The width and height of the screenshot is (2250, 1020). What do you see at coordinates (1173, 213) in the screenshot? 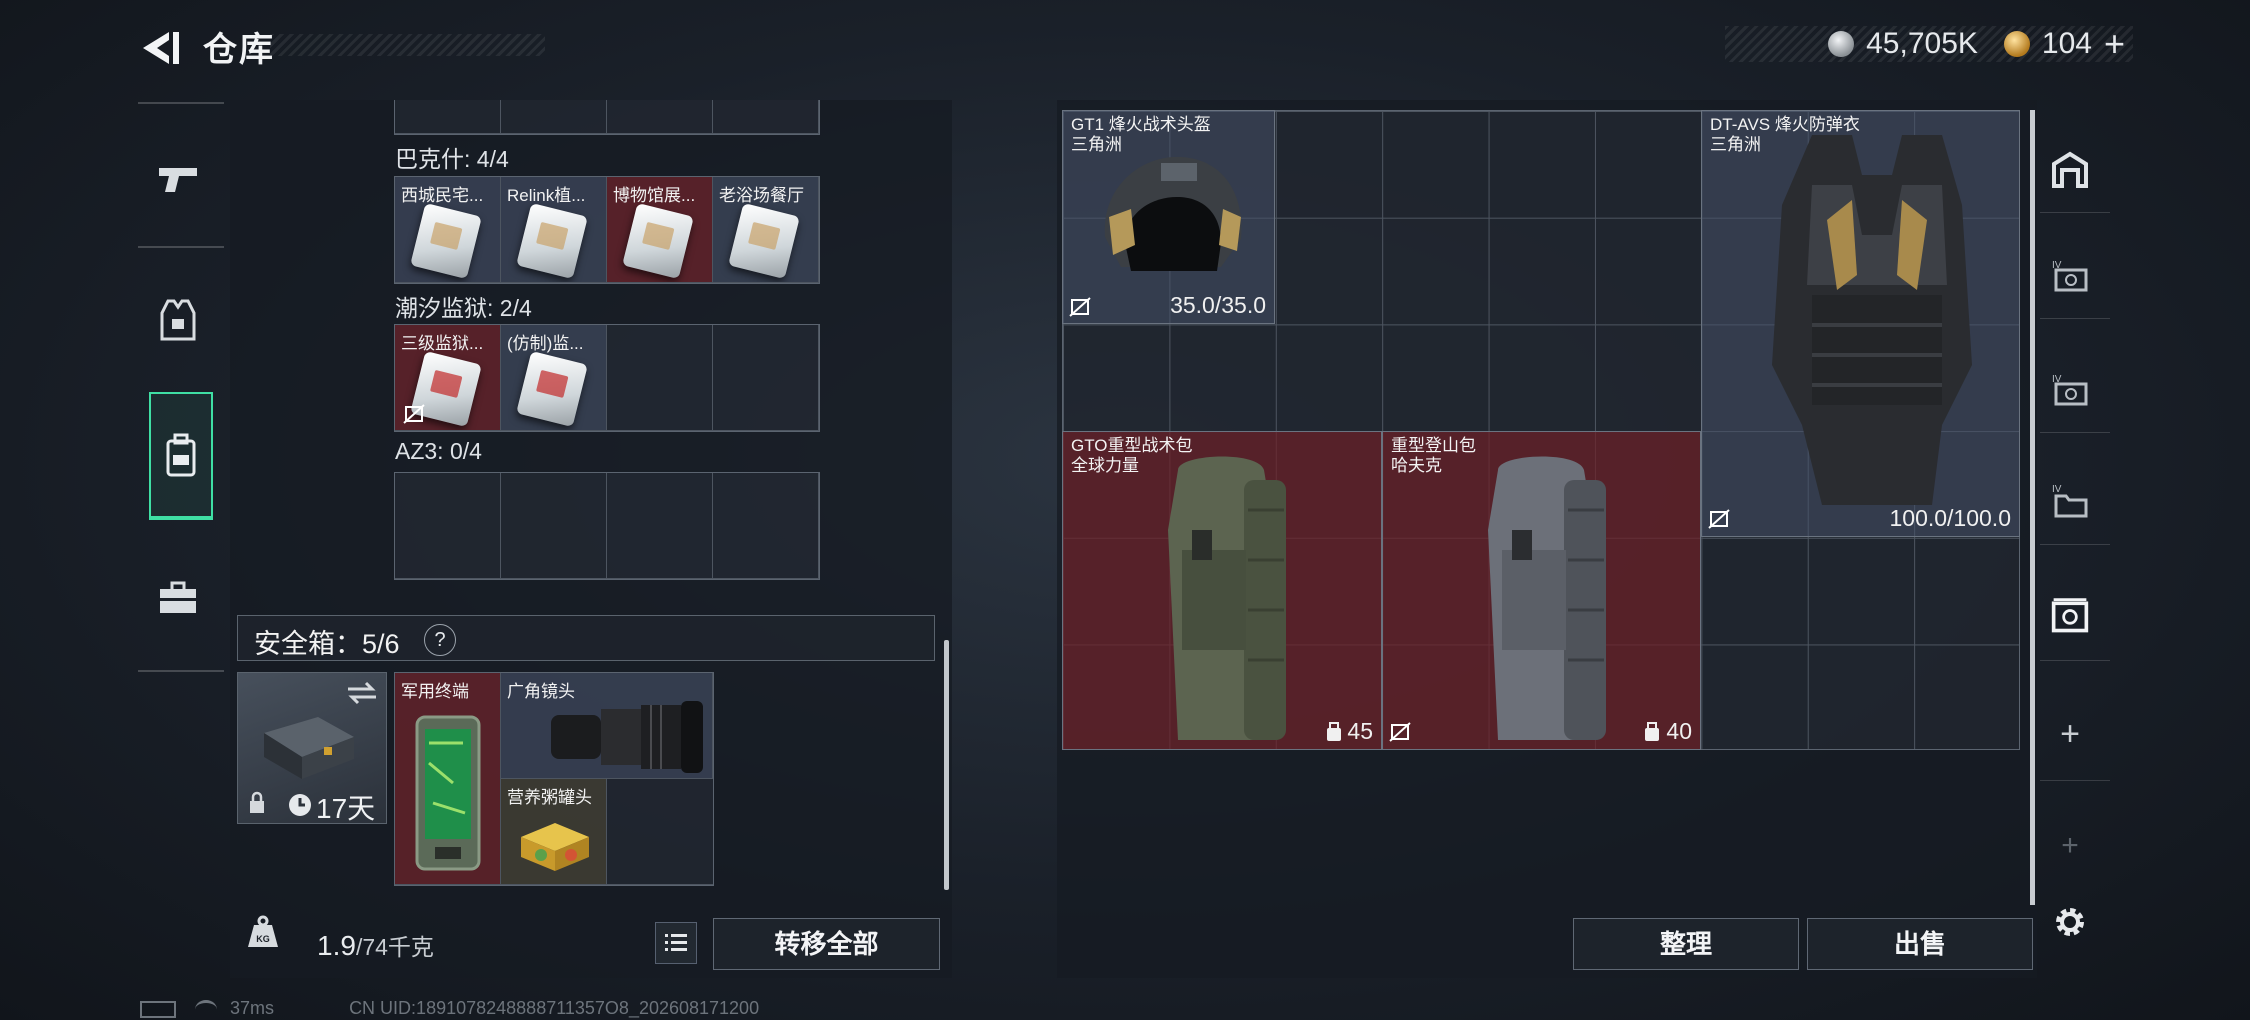
I see `helmet-image` at bounding box center [1173, 213].